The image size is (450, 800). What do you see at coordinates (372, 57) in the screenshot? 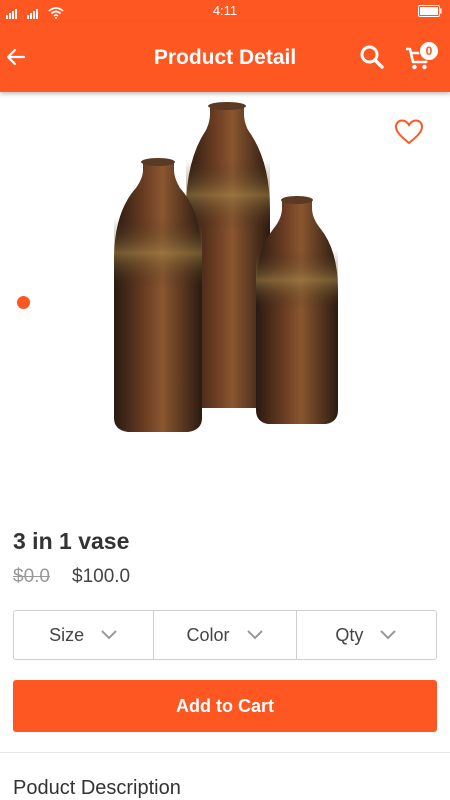
I see `search-icon` at bounding box center [372, 57].